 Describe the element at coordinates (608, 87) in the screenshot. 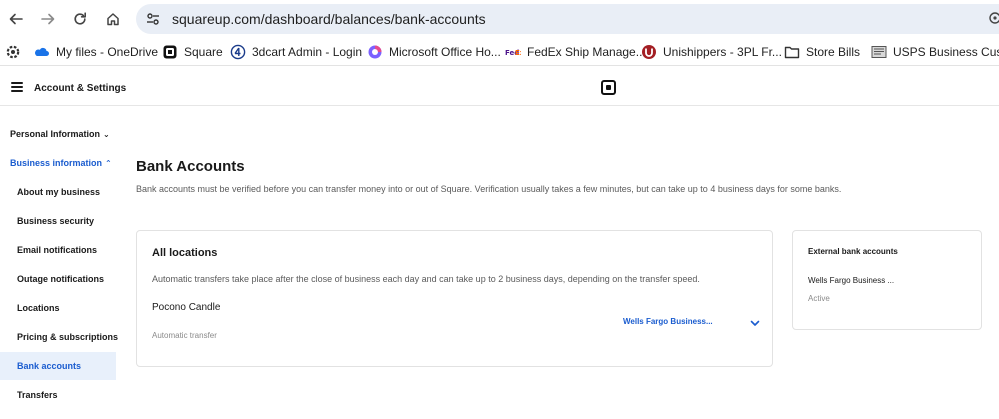

I see `square-logo-icon` at that location.